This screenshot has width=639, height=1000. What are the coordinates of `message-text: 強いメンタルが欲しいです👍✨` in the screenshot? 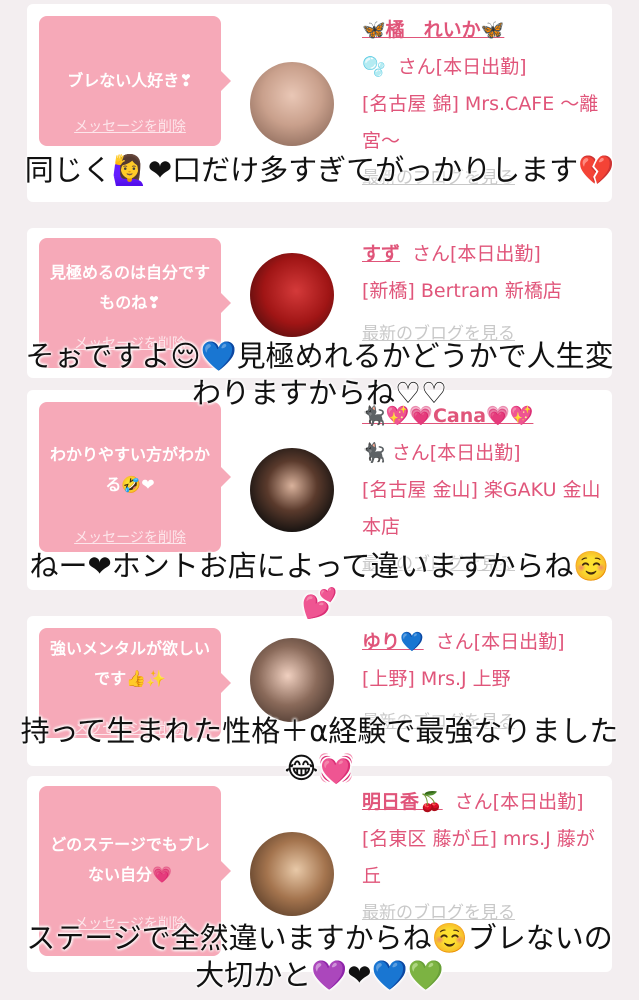 It's located at (129, 663).